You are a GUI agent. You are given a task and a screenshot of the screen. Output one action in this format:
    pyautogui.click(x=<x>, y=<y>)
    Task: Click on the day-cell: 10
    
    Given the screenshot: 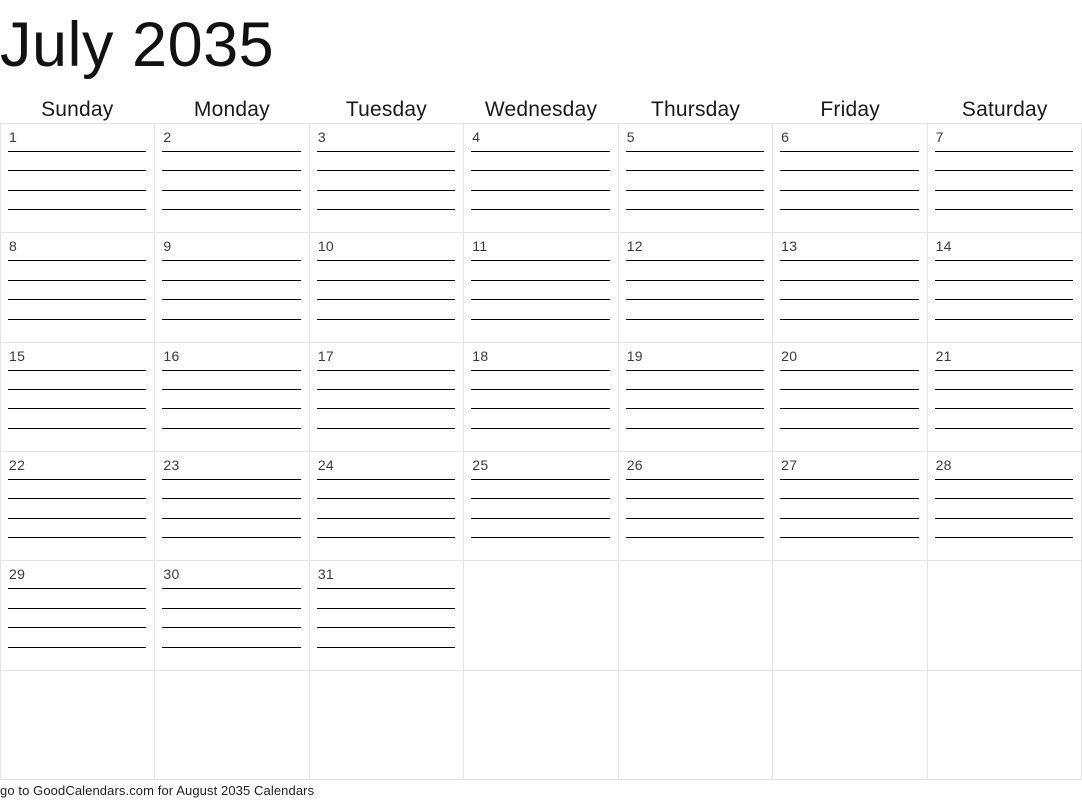 What is the action you would take?
    pyautogui.click(x=387, y=288)
    